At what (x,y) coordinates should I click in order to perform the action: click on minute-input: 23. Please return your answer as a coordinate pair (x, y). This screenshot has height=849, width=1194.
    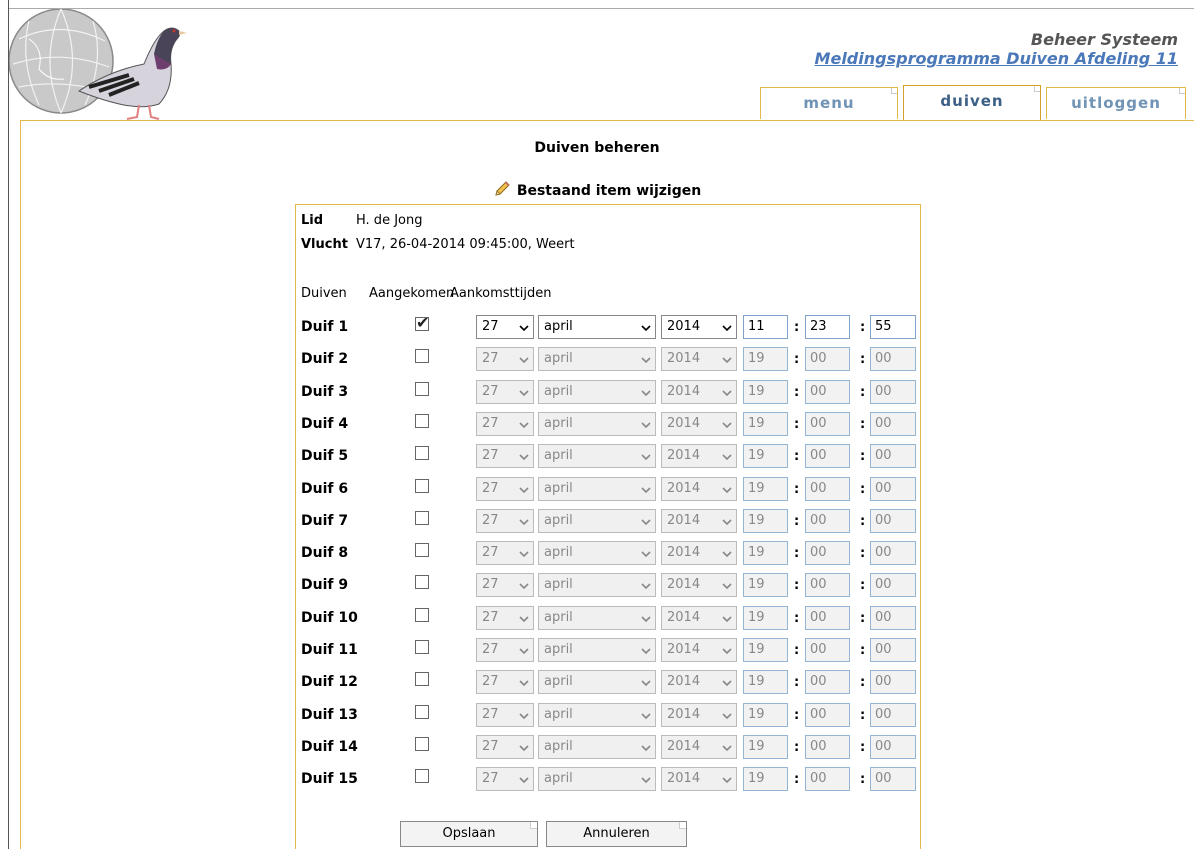
    Looking at the image, I should click on (827, 327).